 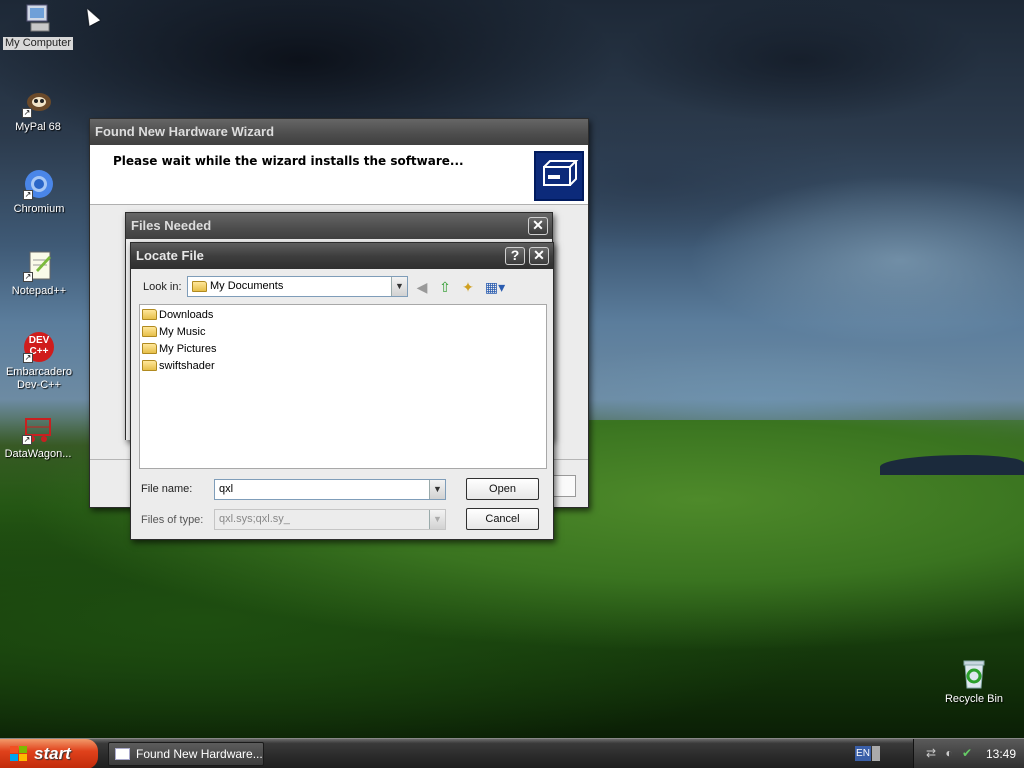 I want to click on windows-flag-icon, so click(x=19, y=754).